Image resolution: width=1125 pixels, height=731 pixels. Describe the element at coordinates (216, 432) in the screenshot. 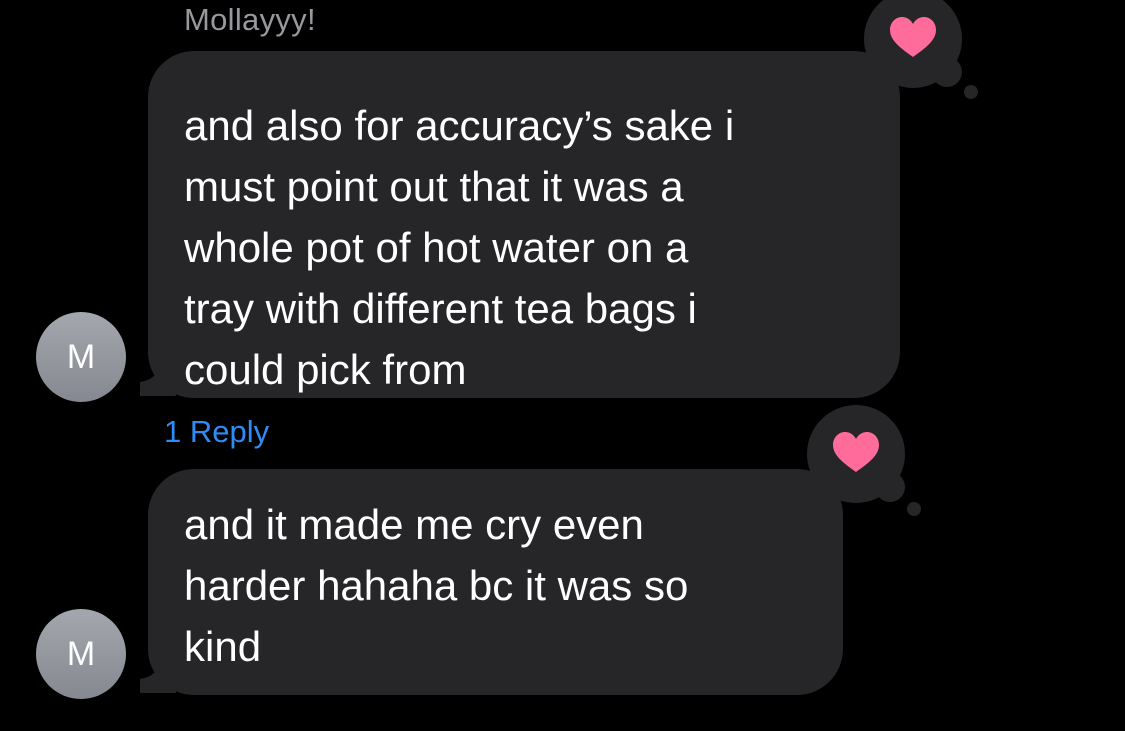

I see `reply-count-link: 1 Reply` at that location.